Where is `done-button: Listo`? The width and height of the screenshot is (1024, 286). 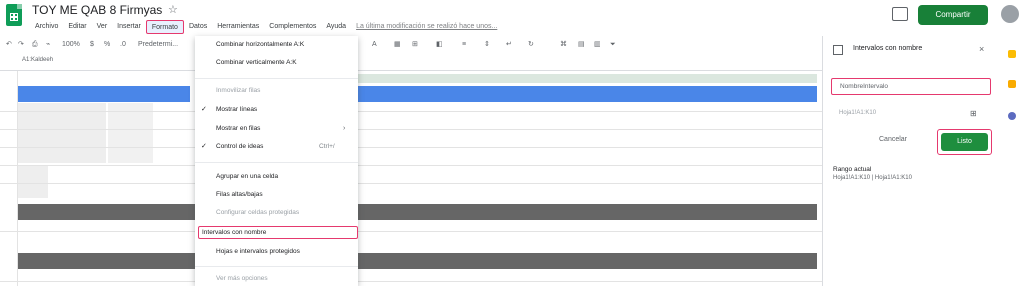 done-button: Listo is located at coordinates (964, 142).